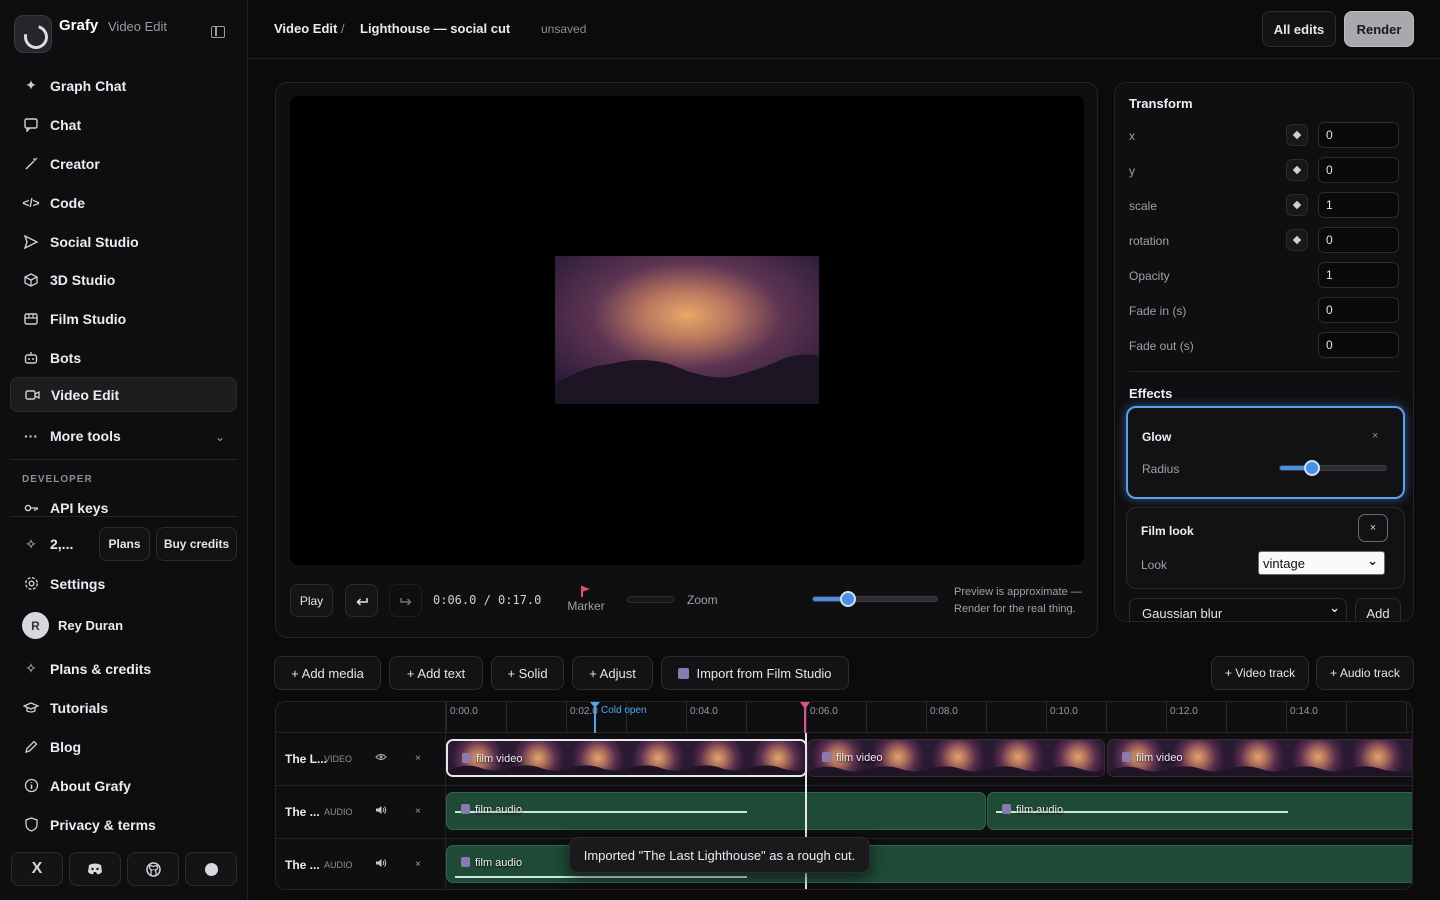 This screenshot has width=1440, height=900. What do you see at coordinates (211, 869) in the screenshot?
I see `circle-icon` at bounding box center [211, 869].